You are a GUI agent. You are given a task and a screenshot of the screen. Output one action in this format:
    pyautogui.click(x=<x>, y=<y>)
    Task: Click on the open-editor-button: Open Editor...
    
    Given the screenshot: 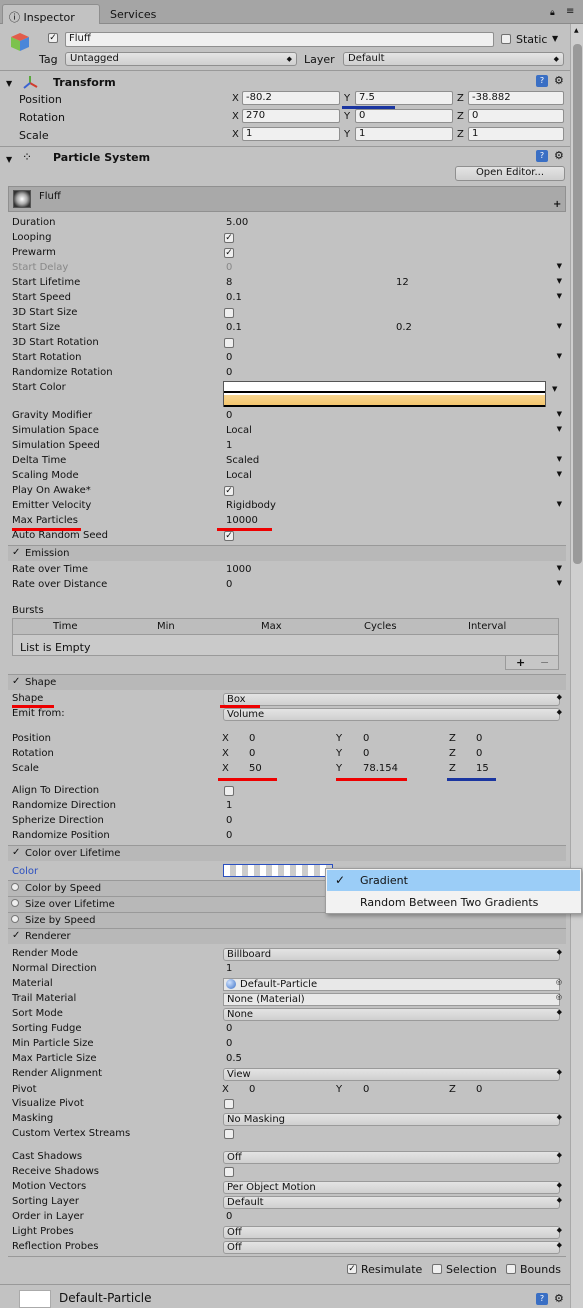 What is the action you would take?
    pyautogui.click(x=510, y=173)
    